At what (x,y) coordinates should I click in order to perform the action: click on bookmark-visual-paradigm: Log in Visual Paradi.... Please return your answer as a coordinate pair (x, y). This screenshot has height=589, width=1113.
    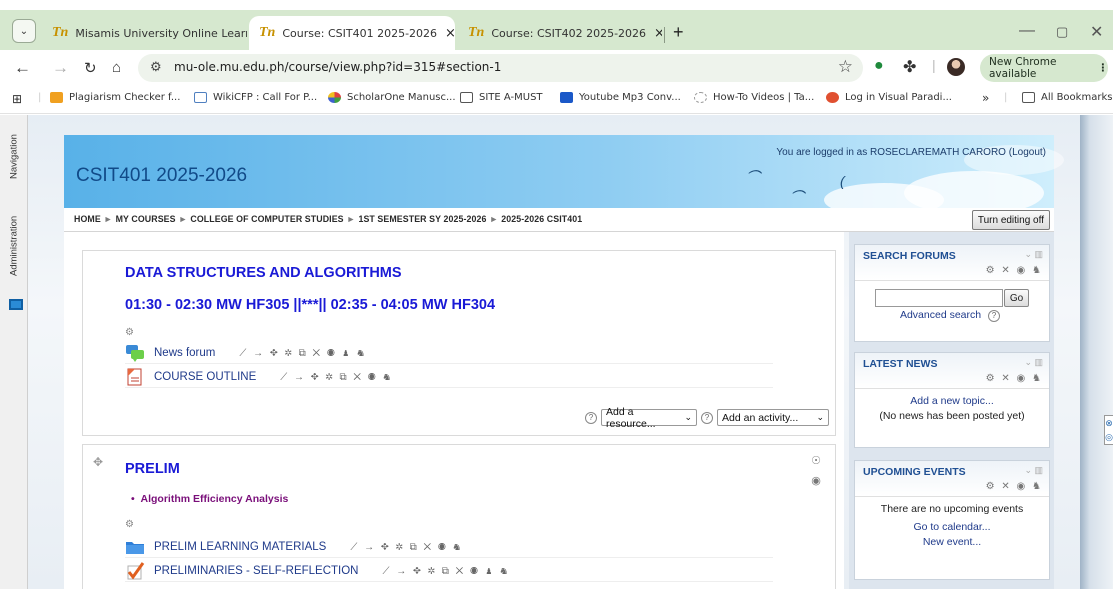
    Looking at the image, I should click on (889, 97).